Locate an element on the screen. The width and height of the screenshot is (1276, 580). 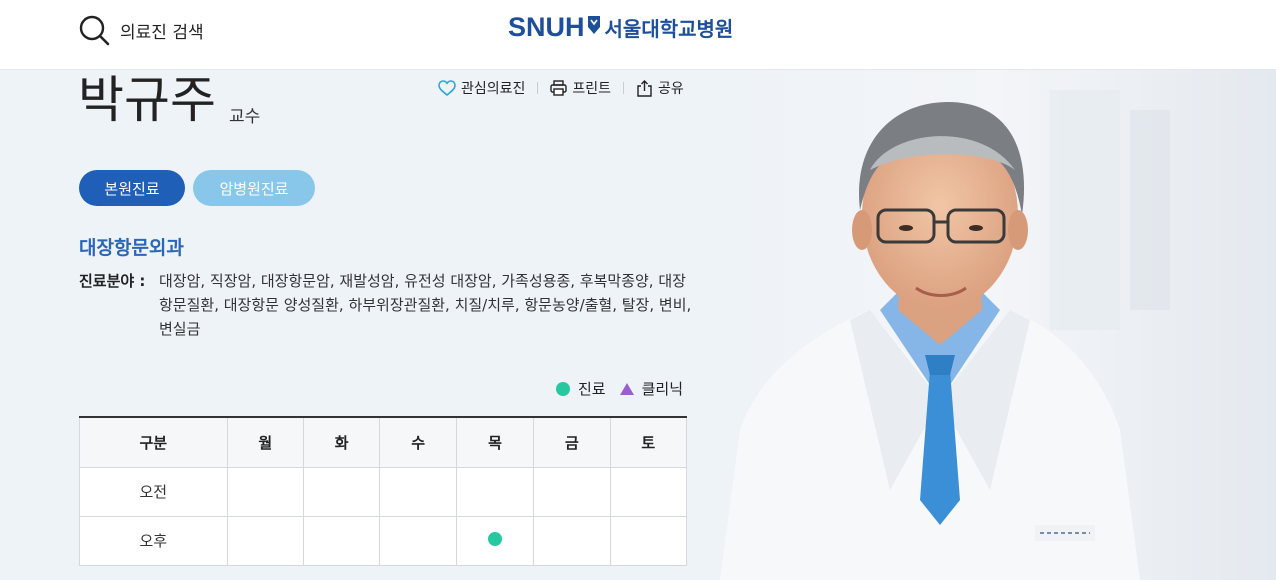
department-name: 대장항문외과 is located at coordinates (131, 248).